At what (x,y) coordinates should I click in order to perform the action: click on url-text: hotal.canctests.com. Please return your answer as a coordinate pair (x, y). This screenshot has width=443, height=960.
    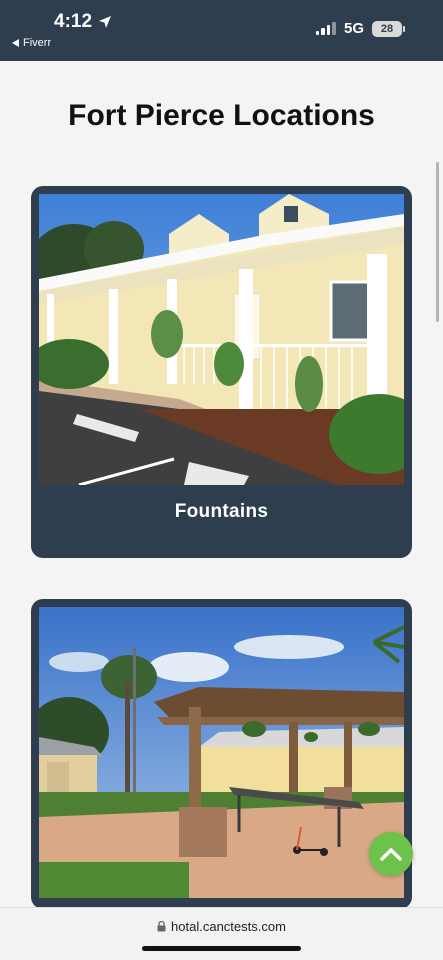
    Looking at the image, I should click on (228, 926).